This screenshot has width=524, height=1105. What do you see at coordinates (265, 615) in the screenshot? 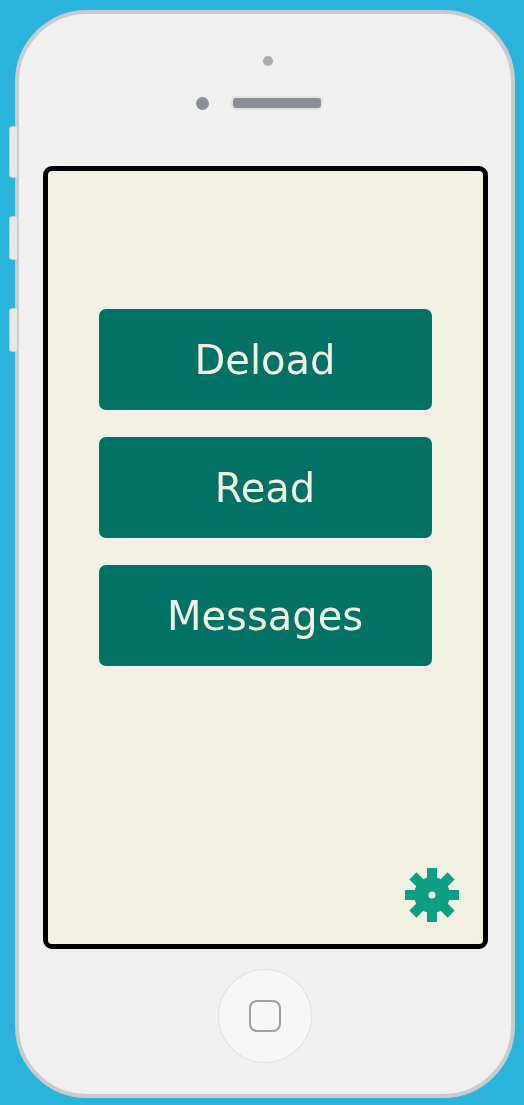
I see `menu-button: Messages` at bounding box center [265, 615].